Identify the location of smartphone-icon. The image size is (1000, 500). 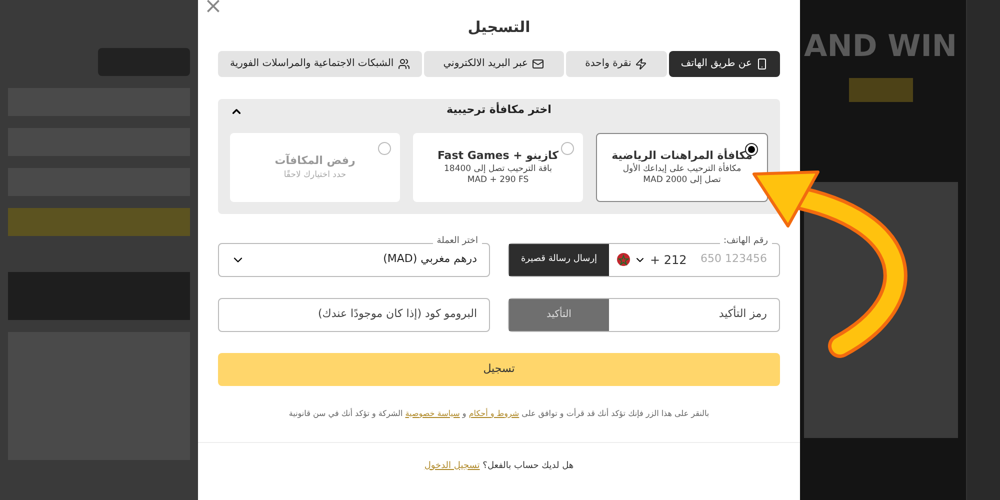
(762, 64).